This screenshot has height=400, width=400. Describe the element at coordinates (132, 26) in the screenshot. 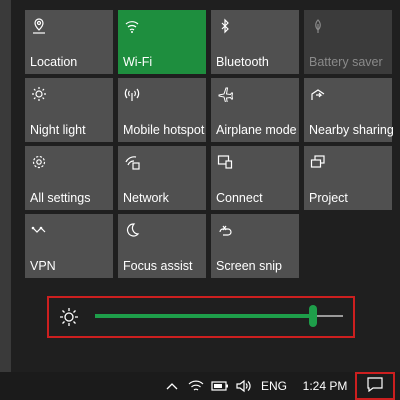

I see `wifi-icon` at that location.